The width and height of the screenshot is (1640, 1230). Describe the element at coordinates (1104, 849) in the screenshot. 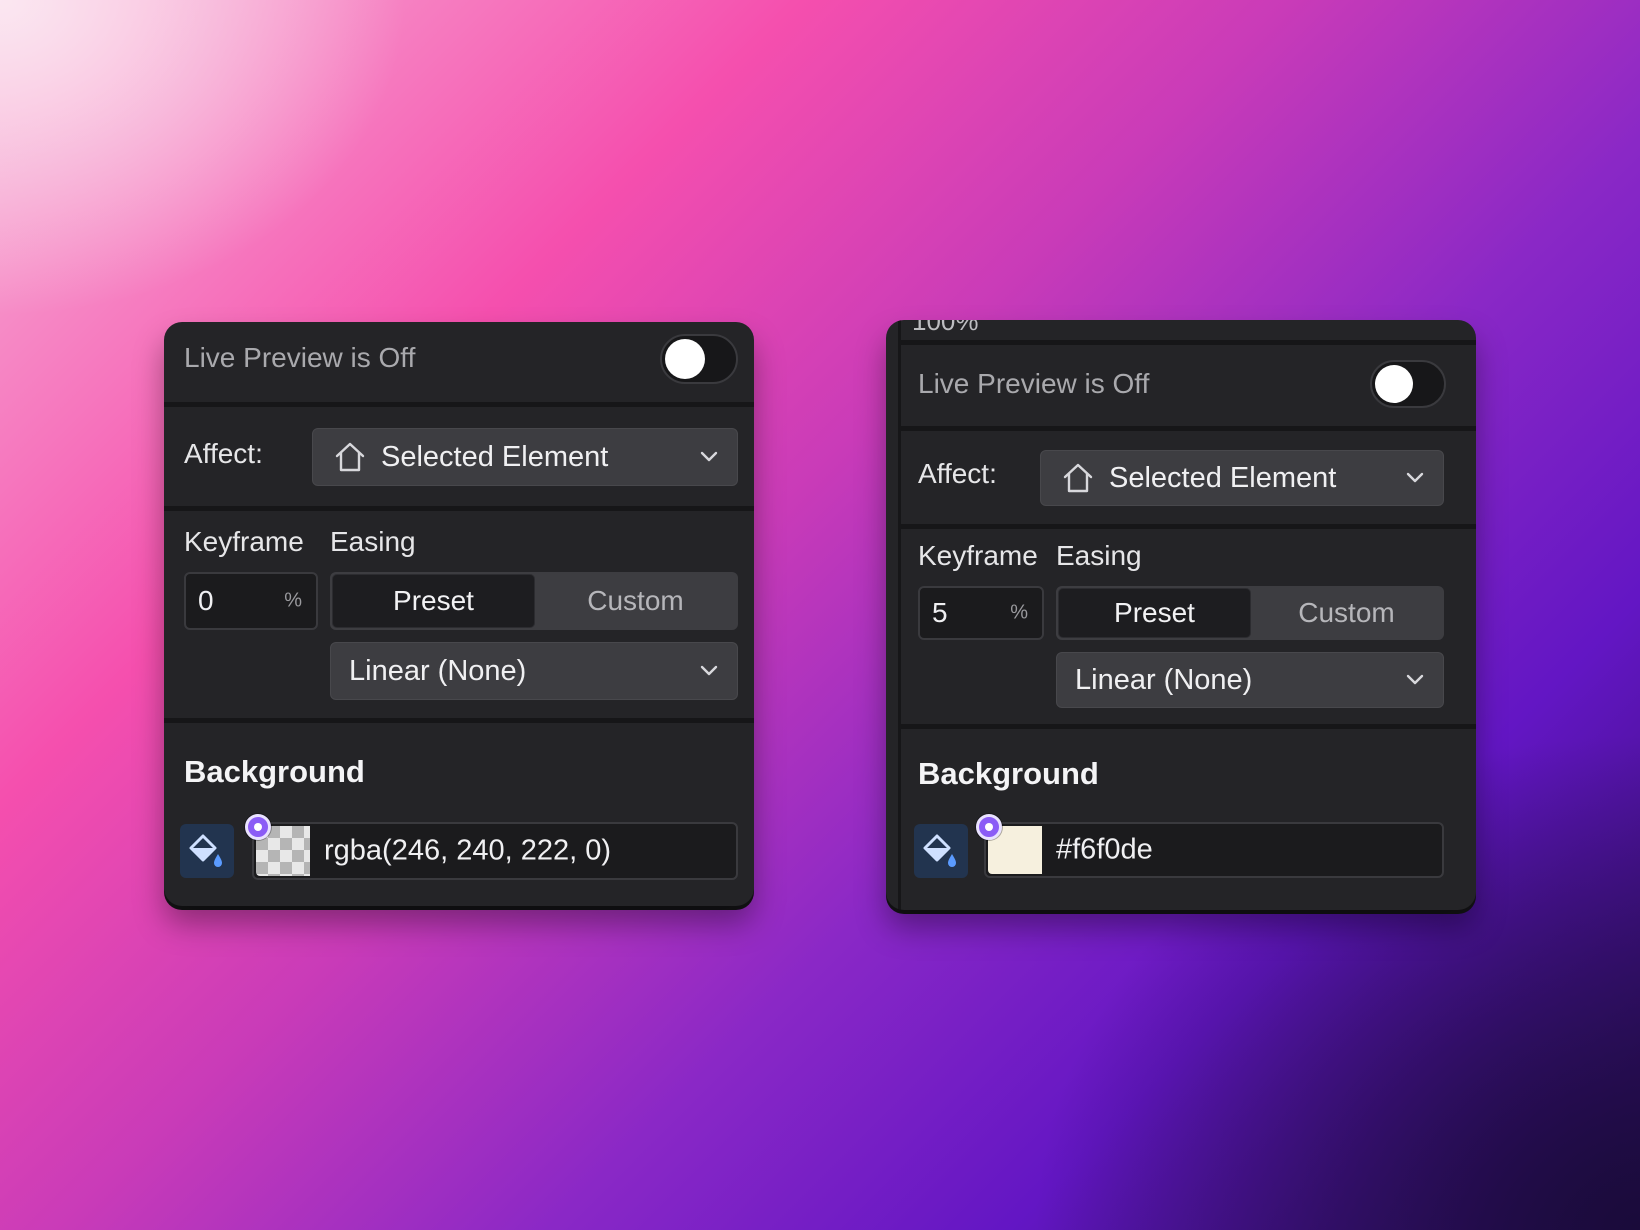

I see `color-value: #f6f0de` at that location.